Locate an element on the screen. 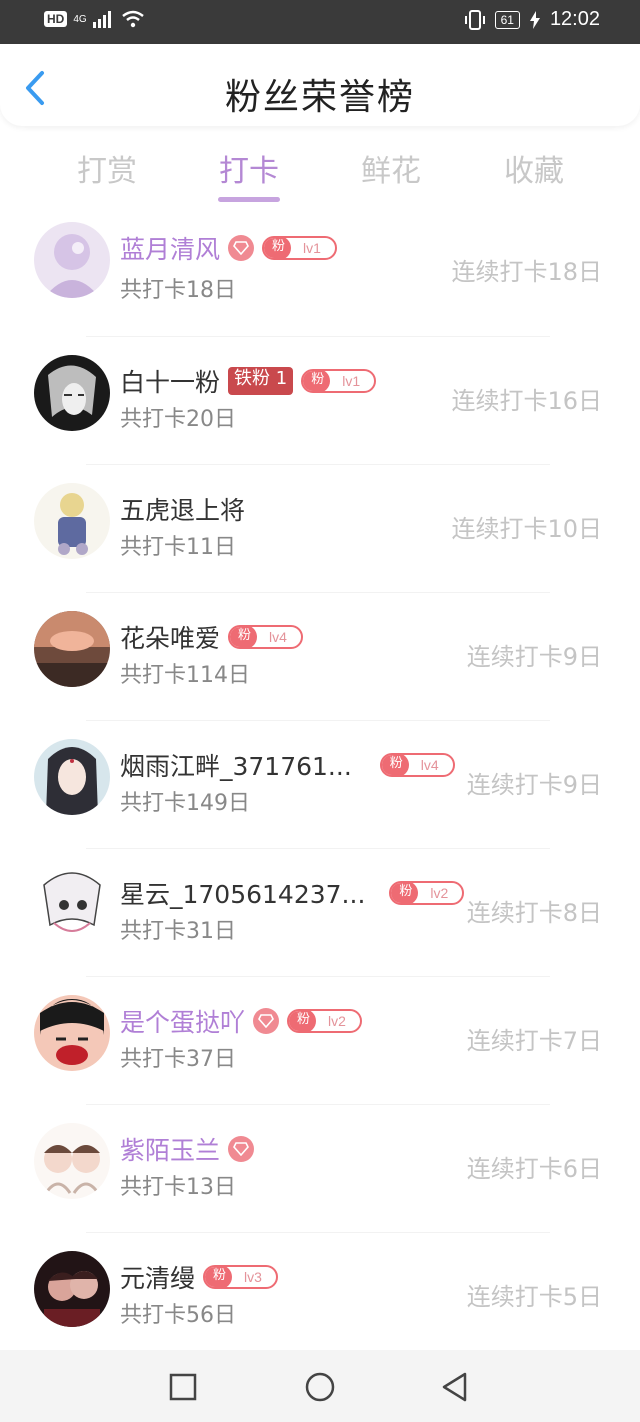  square-recent-icon is located at coordinates (183, 1387).